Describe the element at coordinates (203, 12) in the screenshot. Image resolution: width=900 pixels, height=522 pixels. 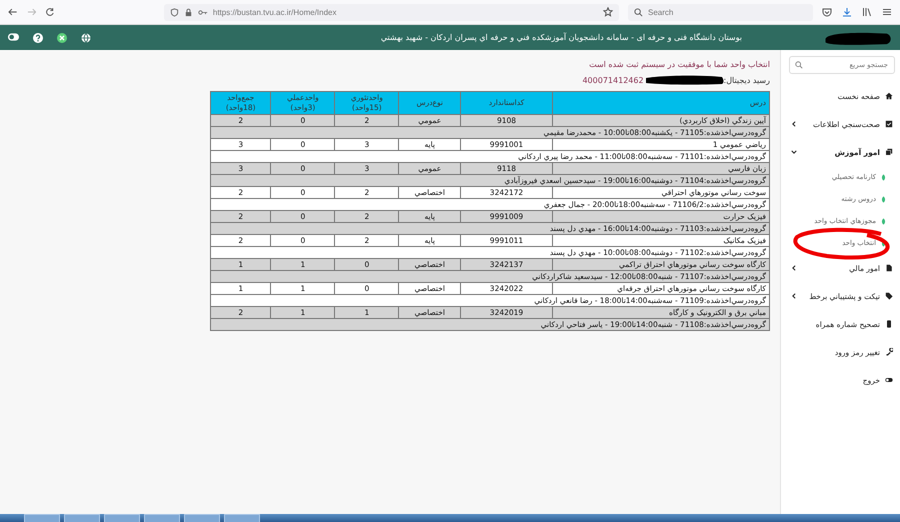
I see `key-icon` at that location.